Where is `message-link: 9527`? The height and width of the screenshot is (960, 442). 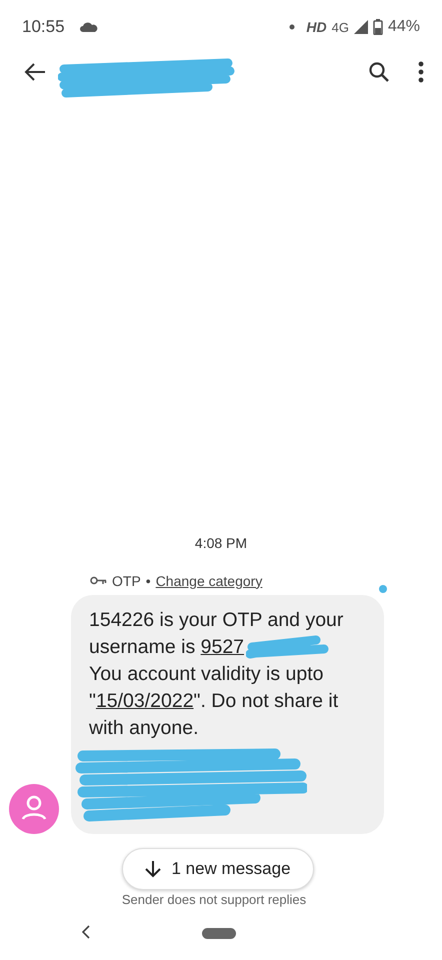 message-link: 9527 is located at coordinates (222, 647).